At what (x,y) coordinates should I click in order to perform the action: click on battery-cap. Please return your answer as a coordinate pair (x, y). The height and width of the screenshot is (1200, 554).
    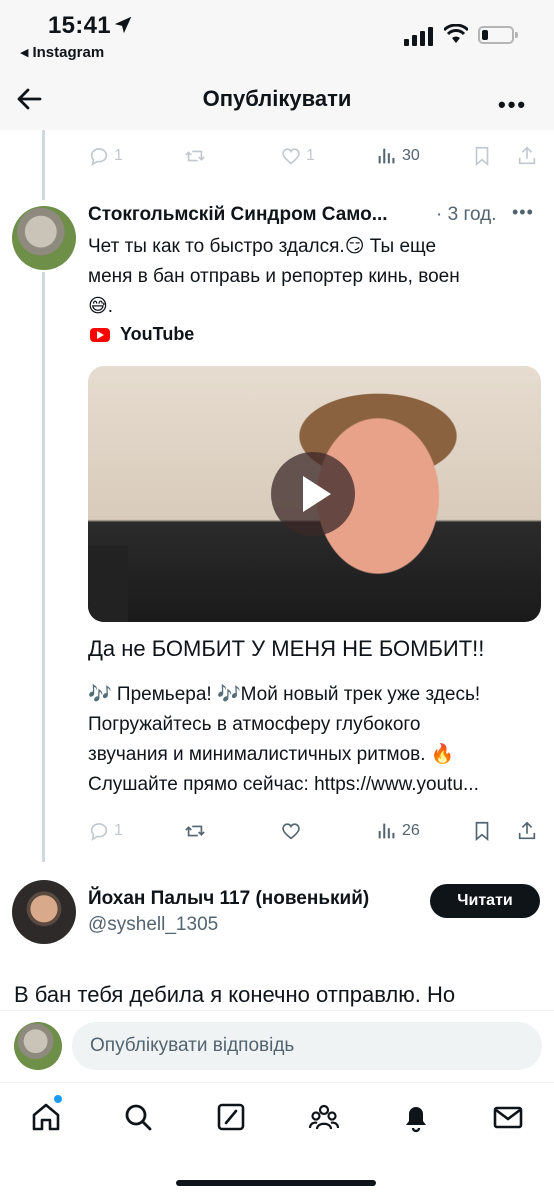
    Looking at the image, I should click on (516, 35).